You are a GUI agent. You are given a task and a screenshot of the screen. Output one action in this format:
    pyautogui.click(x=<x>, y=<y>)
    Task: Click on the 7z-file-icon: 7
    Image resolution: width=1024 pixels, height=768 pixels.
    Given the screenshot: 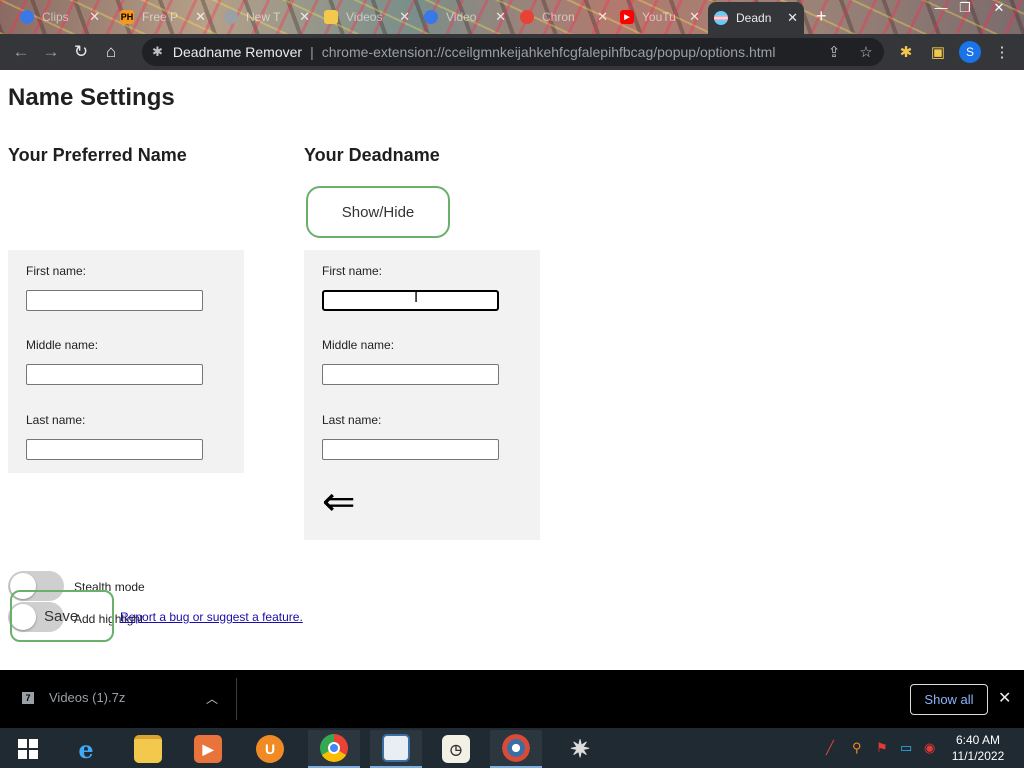 What is the action you would take?
    pyautogui.click(x=28, y=697)
    